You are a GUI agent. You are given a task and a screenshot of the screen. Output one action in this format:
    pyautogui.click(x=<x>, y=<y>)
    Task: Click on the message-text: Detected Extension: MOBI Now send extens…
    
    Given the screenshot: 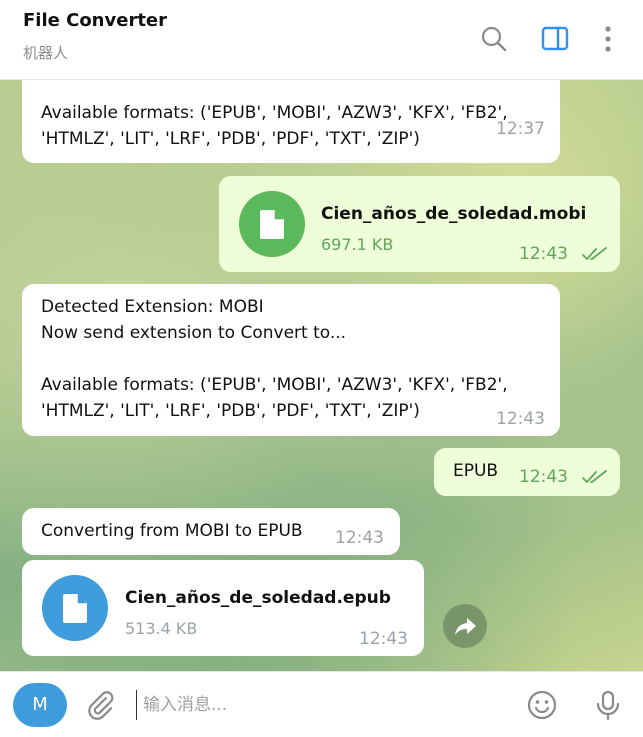 What is the action you would take?
    pyautogui.click(x=274, y=359)
    